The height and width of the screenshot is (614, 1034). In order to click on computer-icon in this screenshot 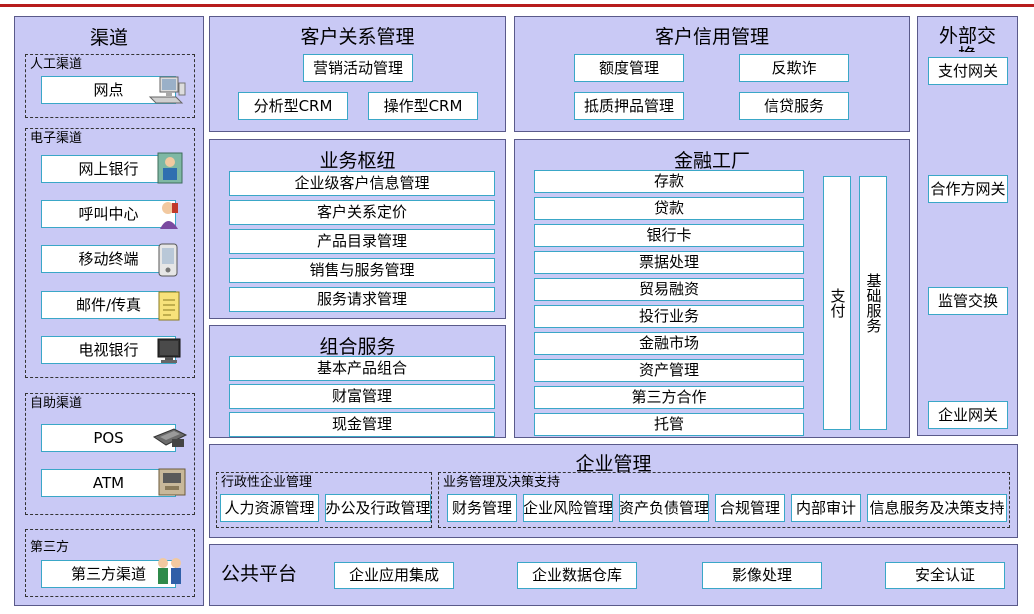, I will do `click(167, 90)`.